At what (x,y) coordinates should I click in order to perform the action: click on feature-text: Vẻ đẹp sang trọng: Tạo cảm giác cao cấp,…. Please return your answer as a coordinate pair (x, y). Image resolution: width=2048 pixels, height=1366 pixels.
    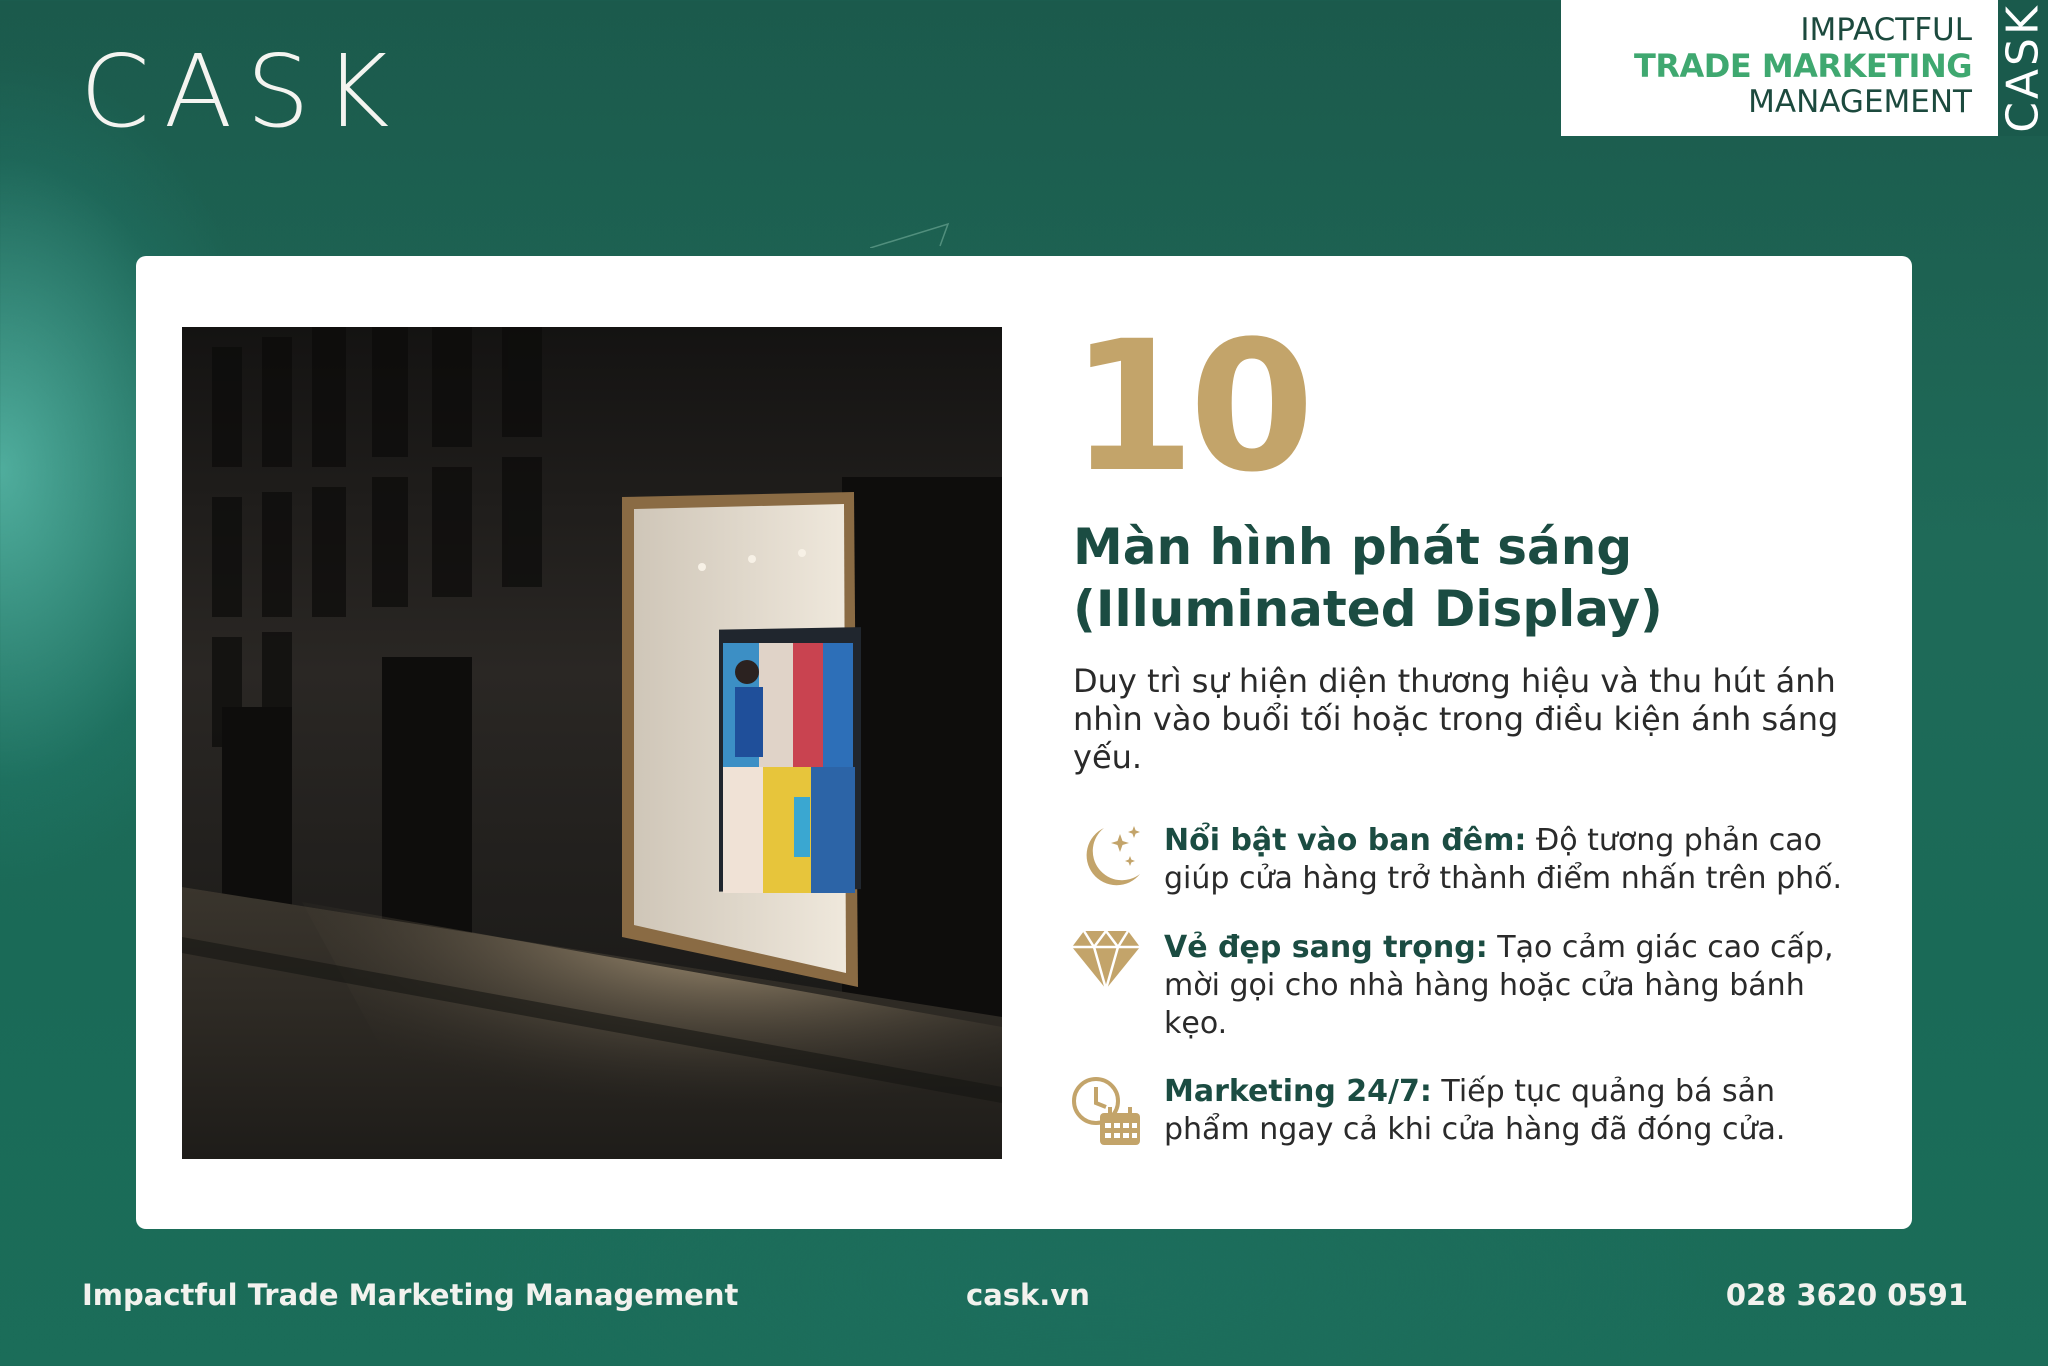
    Looking at the image, I should click on (1512, 986).